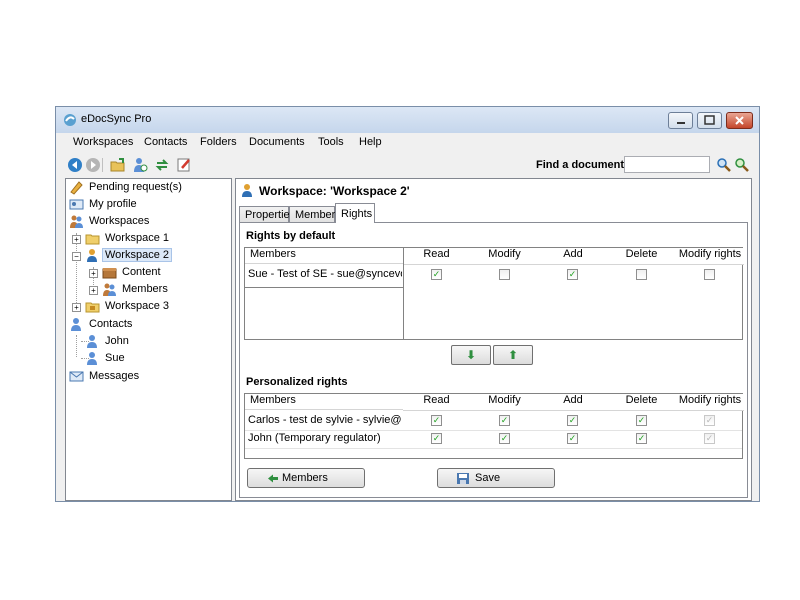  What do you see at coordinates (165, 142) in the screenshot?
I see `menu-contacts: Contacts` at bounding box center [165, 142].